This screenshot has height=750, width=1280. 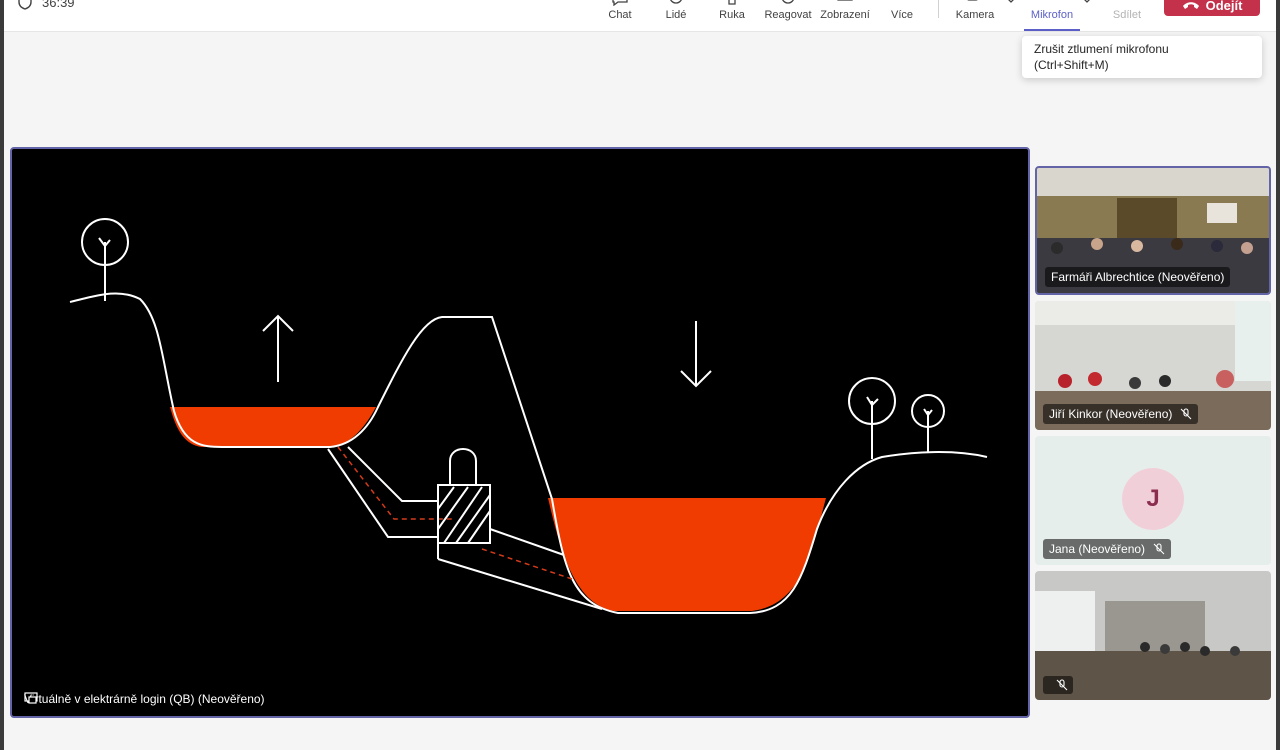 I want to click on participant-name-1: Farmáři Albrechtice (Neověřeno), so click(x=1138, y=277).